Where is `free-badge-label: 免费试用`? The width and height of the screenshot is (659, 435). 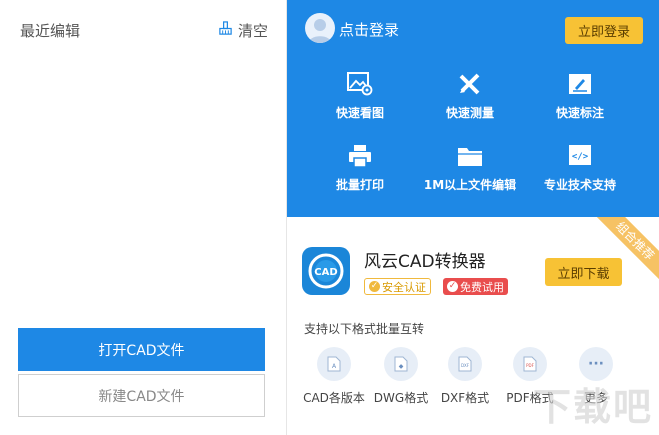
free-badge-label: 免费试用 is located at coordinates (482, 287).